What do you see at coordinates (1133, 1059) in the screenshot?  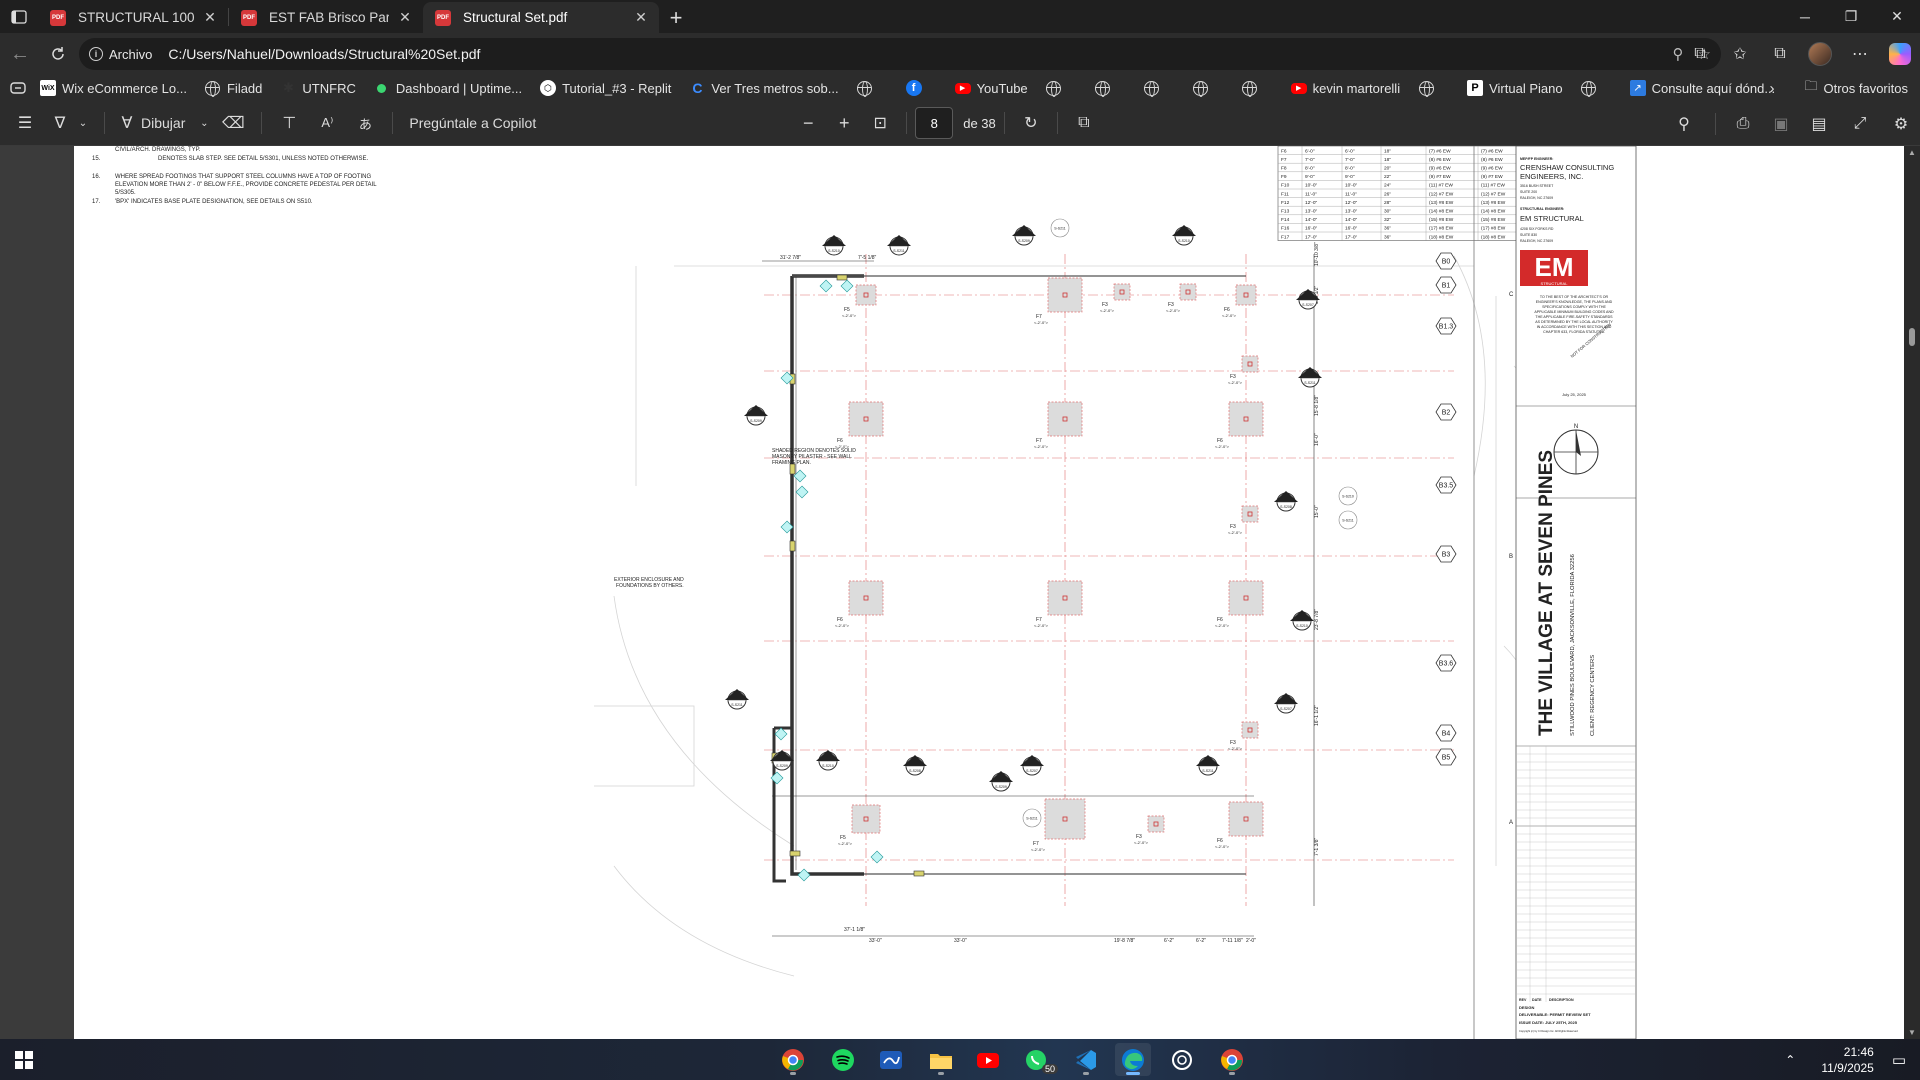 I see `taskbar-edge` at bounding box center [1133, 1059].